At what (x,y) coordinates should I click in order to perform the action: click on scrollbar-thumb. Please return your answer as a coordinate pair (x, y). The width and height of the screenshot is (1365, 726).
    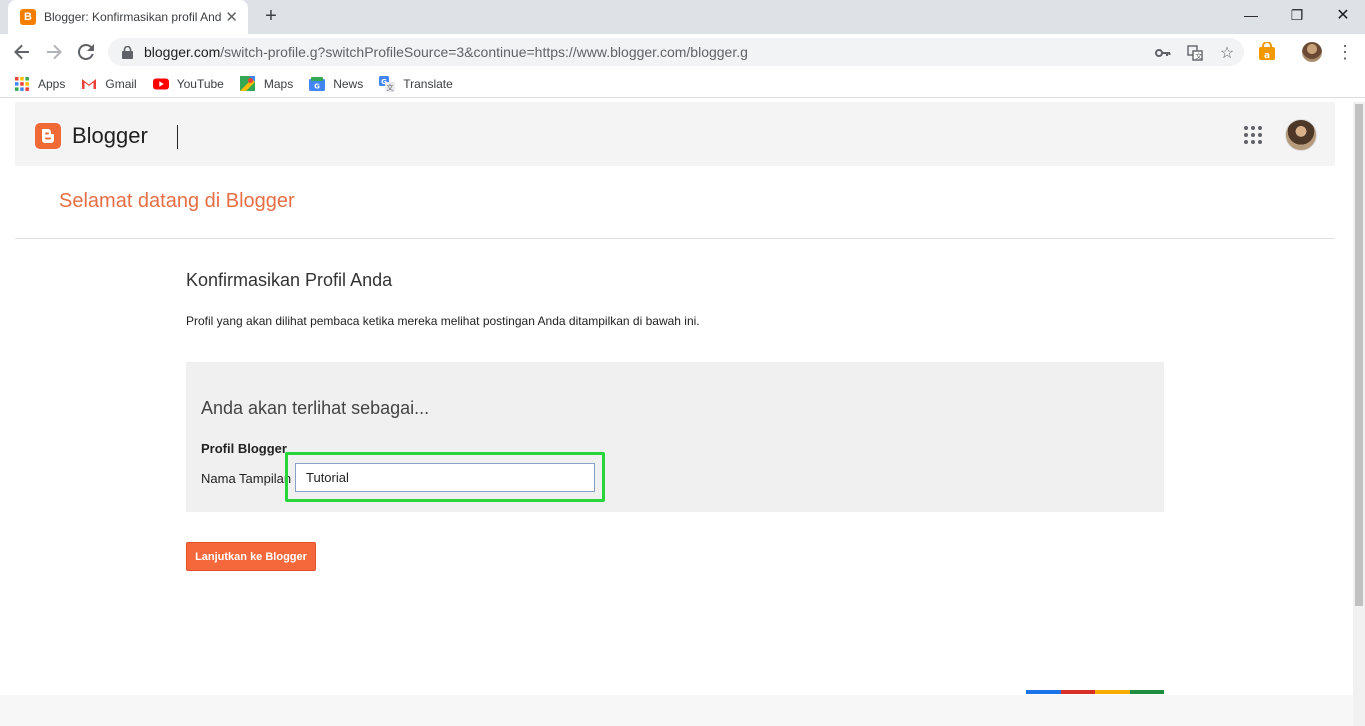
    Looking at the image, I should click on (1359, 355).